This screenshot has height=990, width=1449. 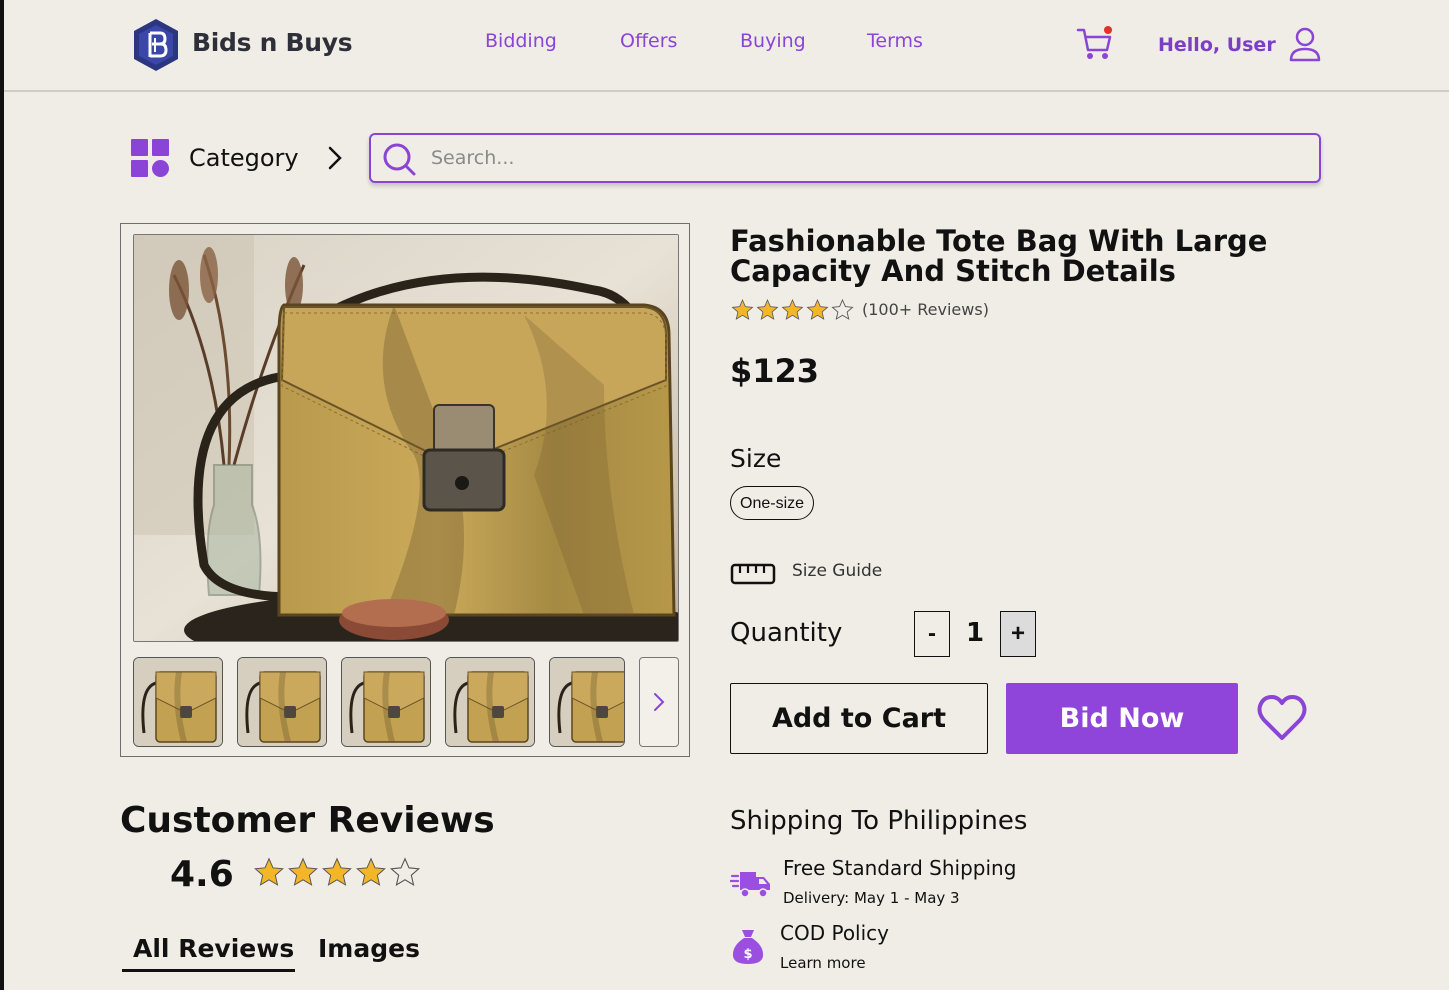 What do you see at coordinates (773, 41) in the screenshot?
I see `nav-buying: Buying` at bounding box center [773, 41].